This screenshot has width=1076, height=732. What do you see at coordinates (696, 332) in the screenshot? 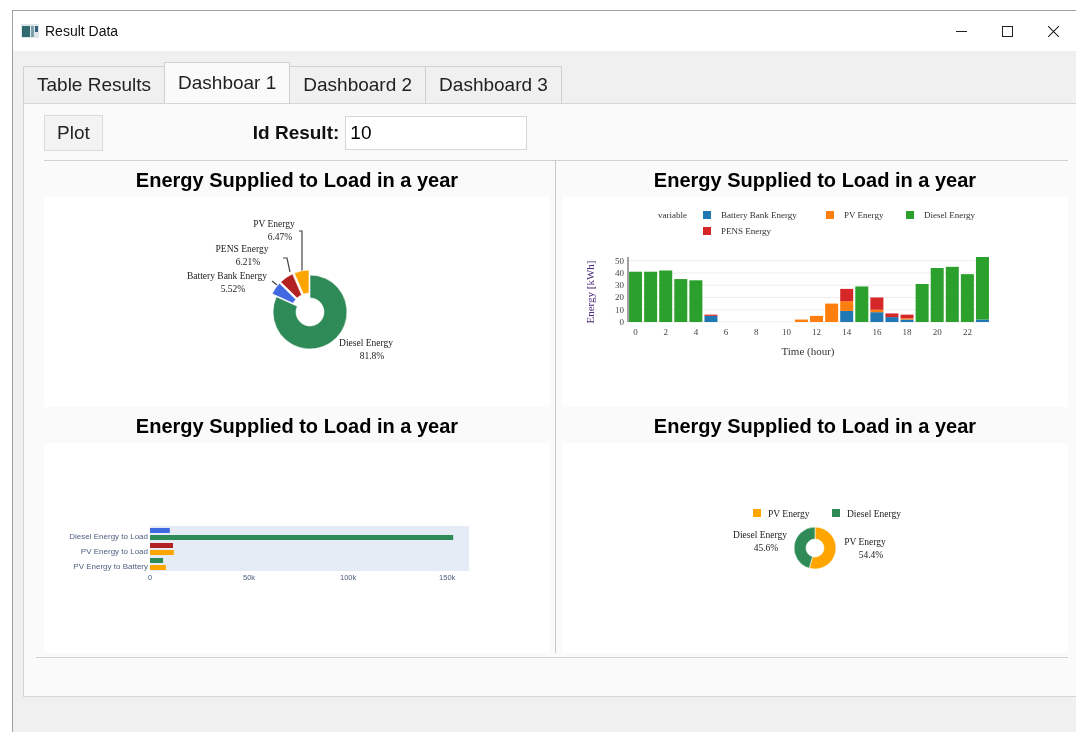
I see `tick-label: 4` at bounding box center [696, 332].